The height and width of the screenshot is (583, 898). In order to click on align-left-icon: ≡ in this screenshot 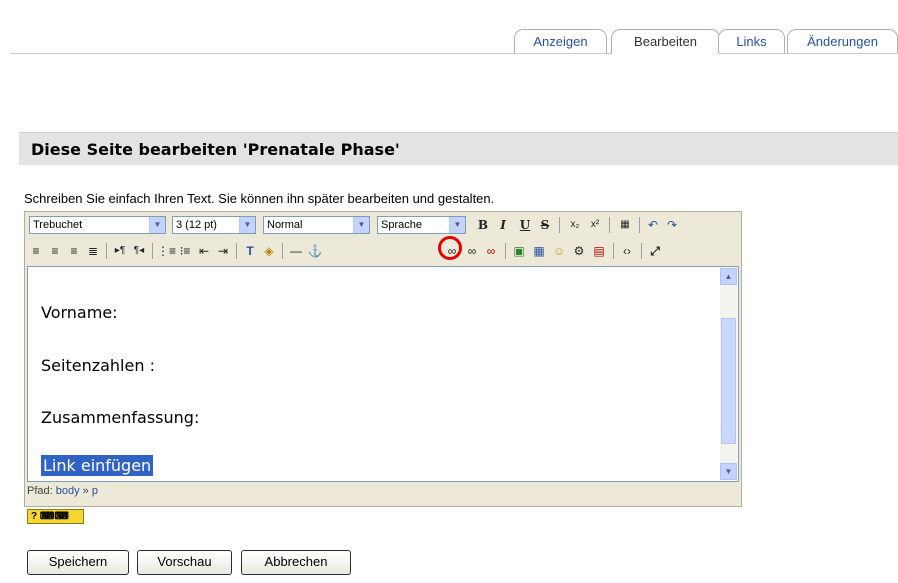, I will do `click(36, 251)`.